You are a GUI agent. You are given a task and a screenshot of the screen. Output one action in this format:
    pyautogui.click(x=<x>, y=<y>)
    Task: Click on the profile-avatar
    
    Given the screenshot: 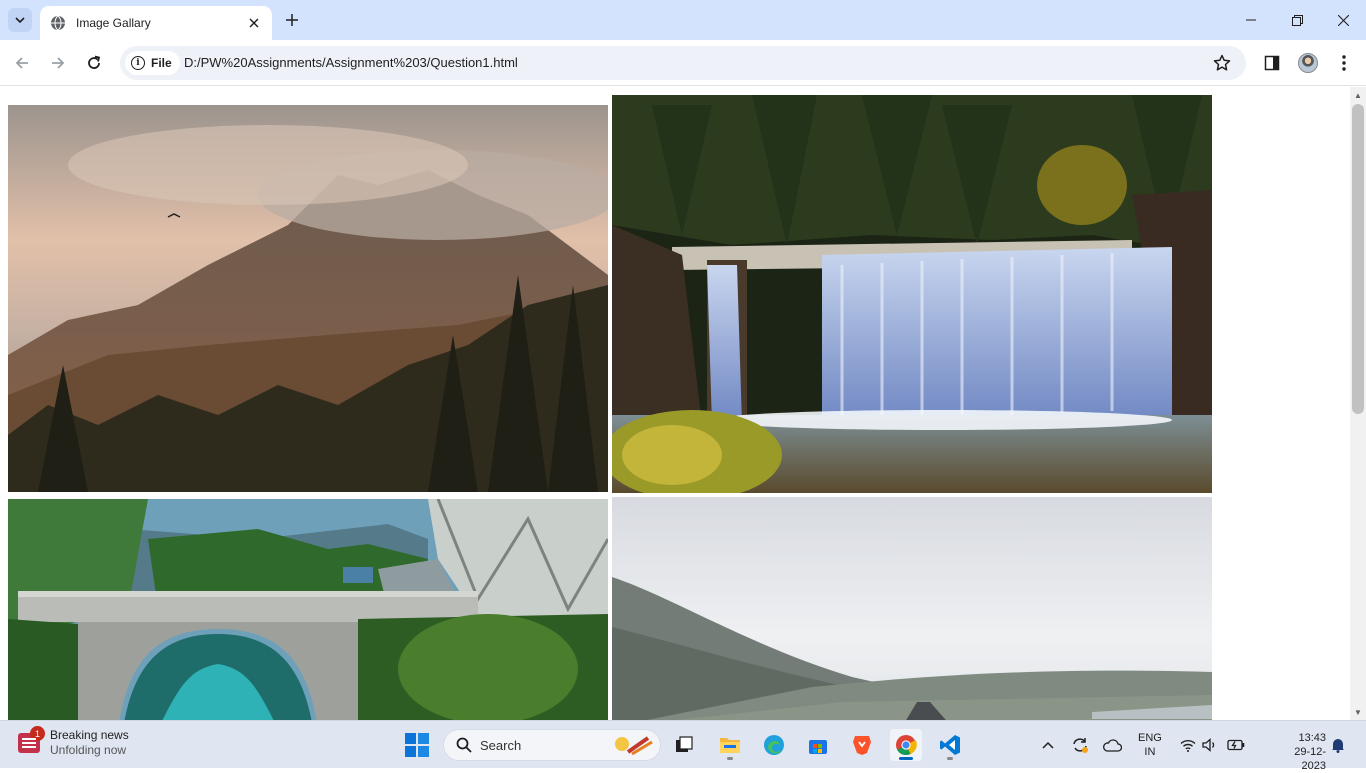 What is the action you would take?
    pyautogui.click(x=1308, y=63)
    